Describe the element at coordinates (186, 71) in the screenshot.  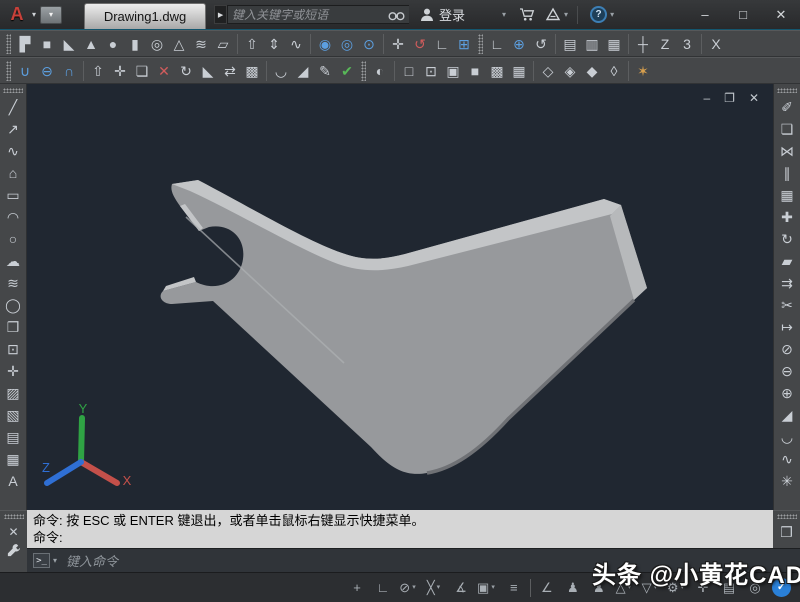
I see `rotate-faces-icon: ↻` at that location.